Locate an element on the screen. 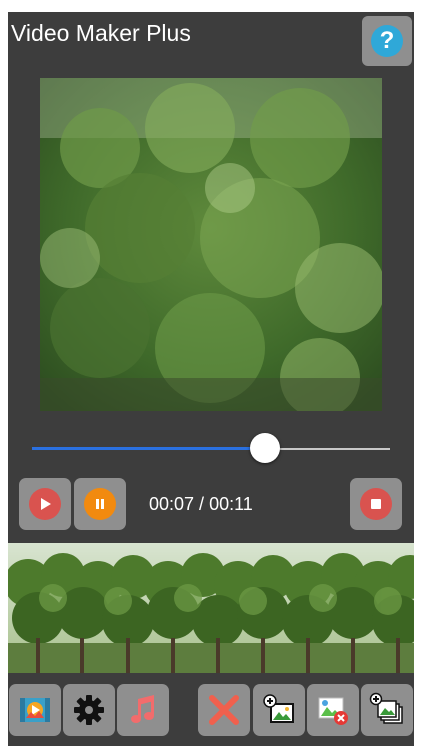 This screenshot has height=750, width=422. help-button: ? is located at coordinates (387, 41).